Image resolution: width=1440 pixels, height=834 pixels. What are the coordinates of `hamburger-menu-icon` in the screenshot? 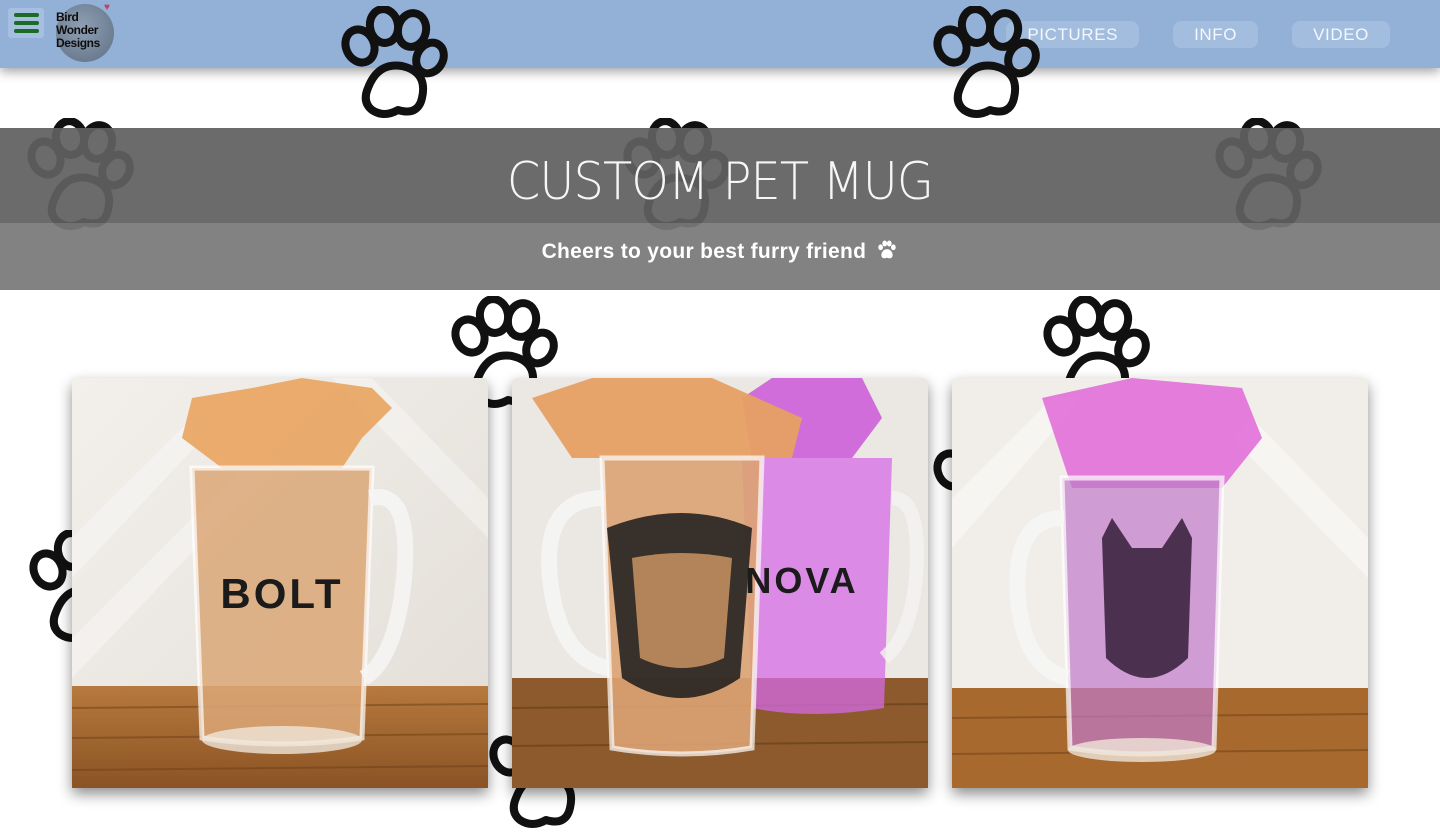 It's located at (26, 23).